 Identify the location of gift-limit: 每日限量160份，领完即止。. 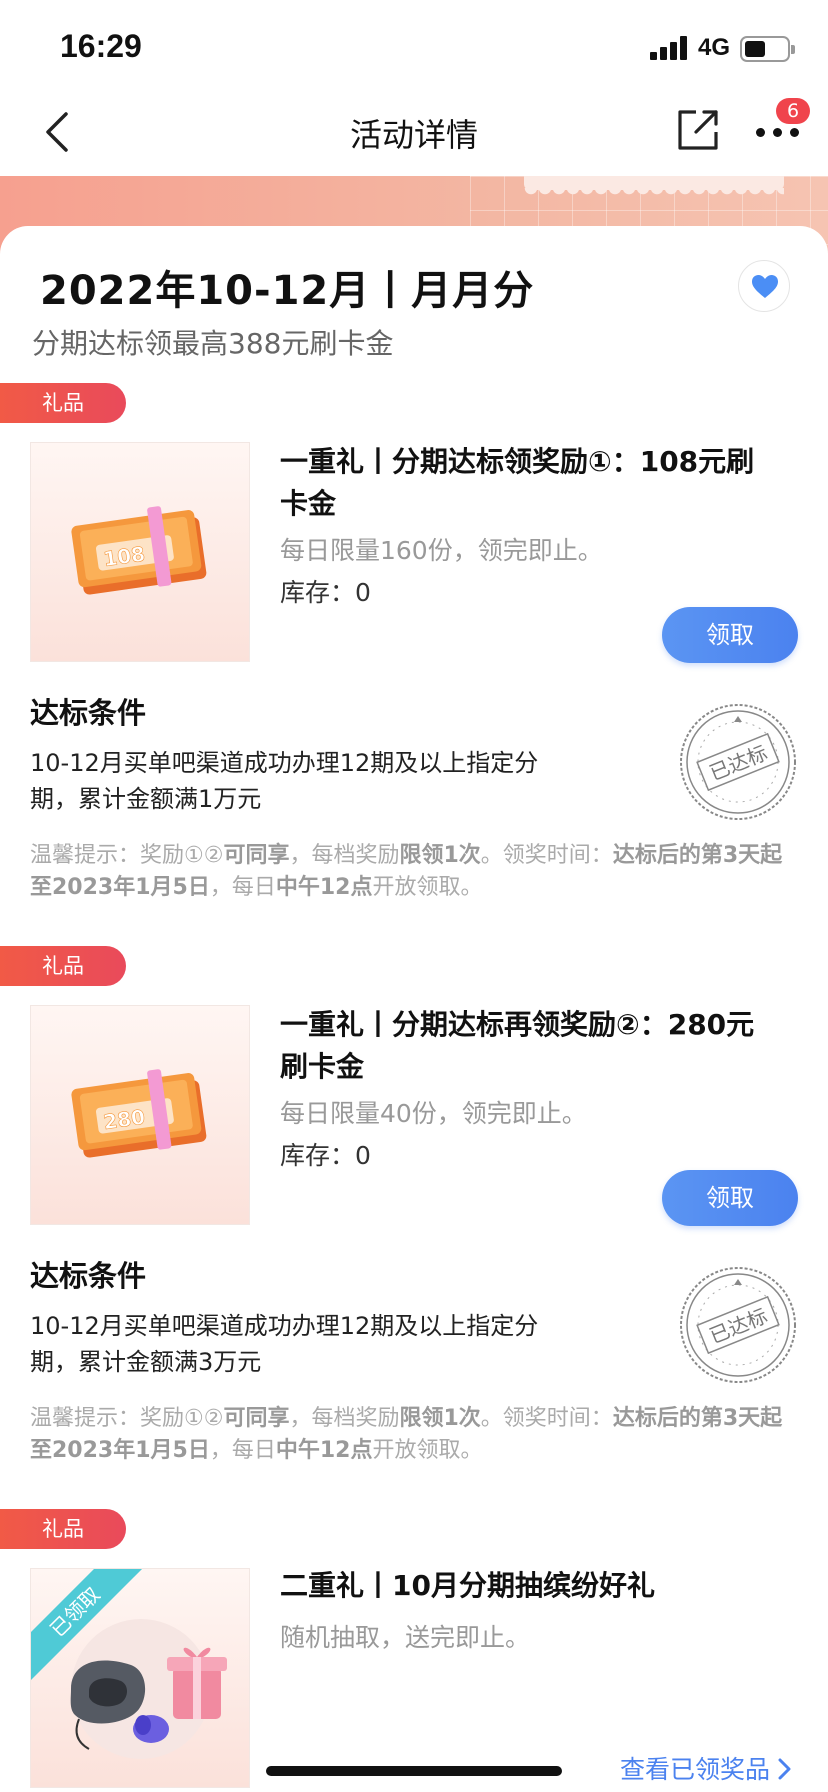
(441, 550).